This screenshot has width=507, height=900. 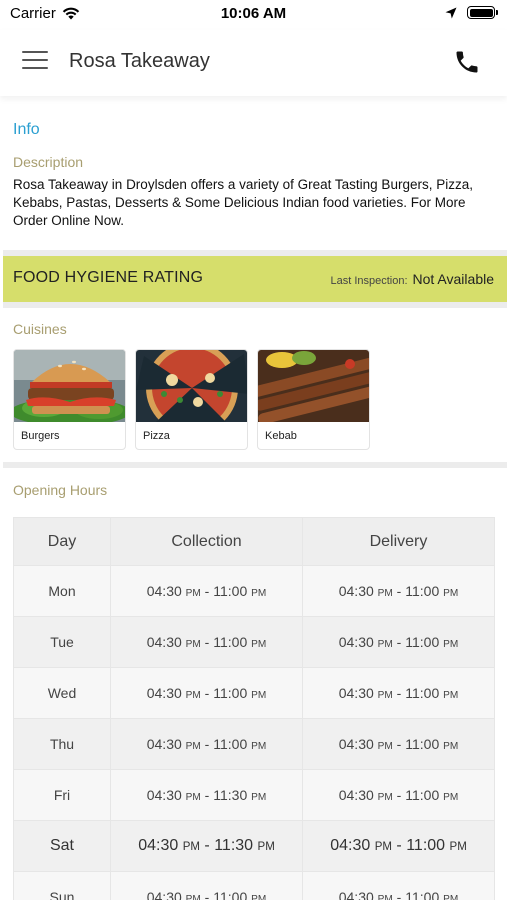 What do you see at coordinates (369, 281) in the screenshot?
I see `last-inspection-label: Last Inspection:` at bounding box center [369, 281].